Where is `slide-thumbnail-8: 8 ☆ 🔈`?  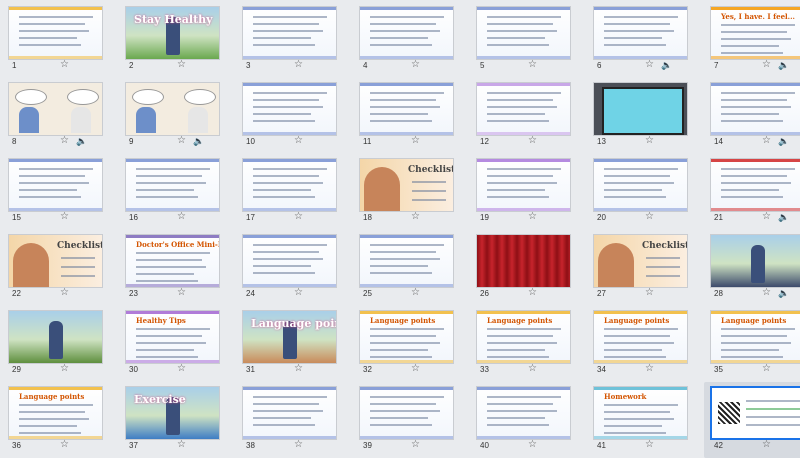
slide-thumbnail-8: 8 ☆ 🔈 is located at coordinates (60, 116).